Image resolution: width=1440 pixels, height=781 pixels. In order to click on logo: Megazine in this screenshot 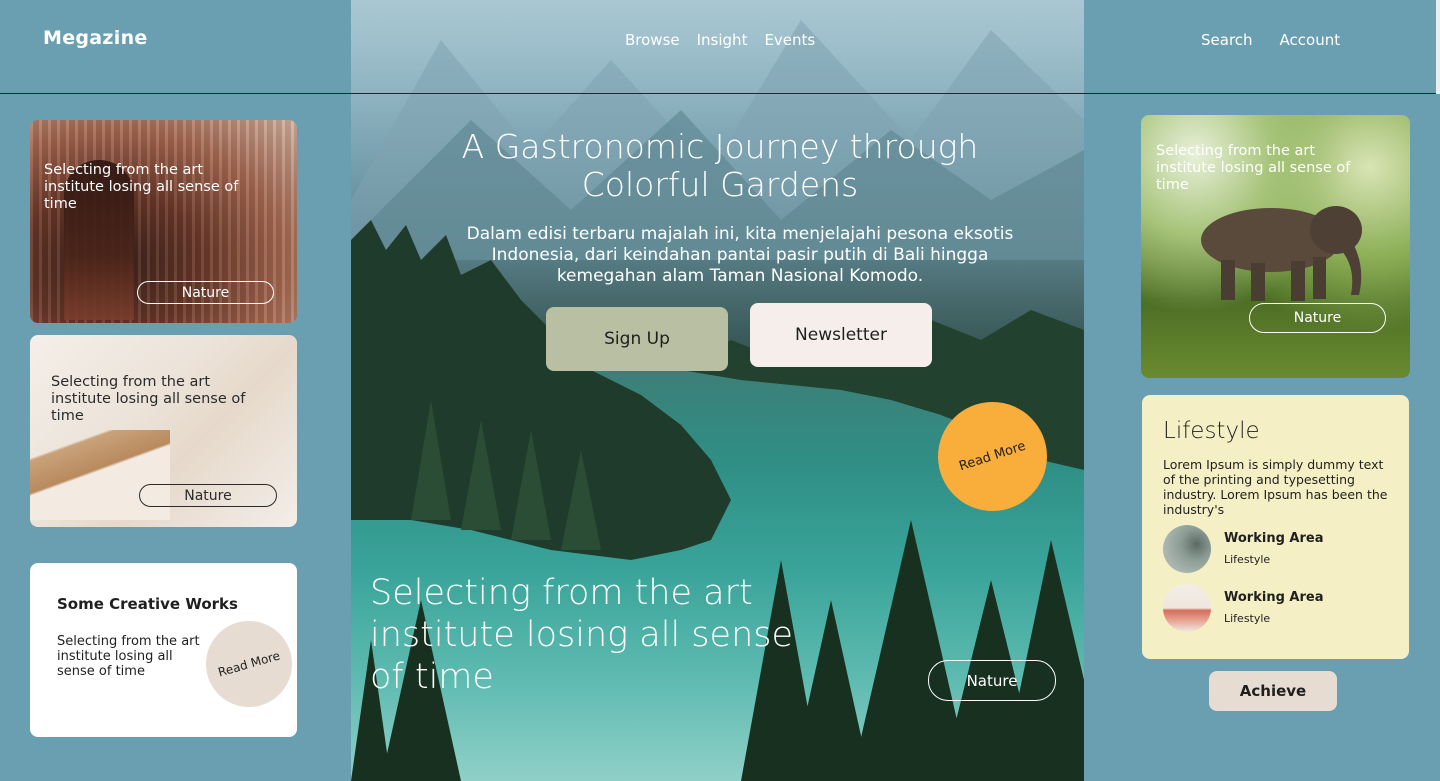, I will do `click(95, 38)`.